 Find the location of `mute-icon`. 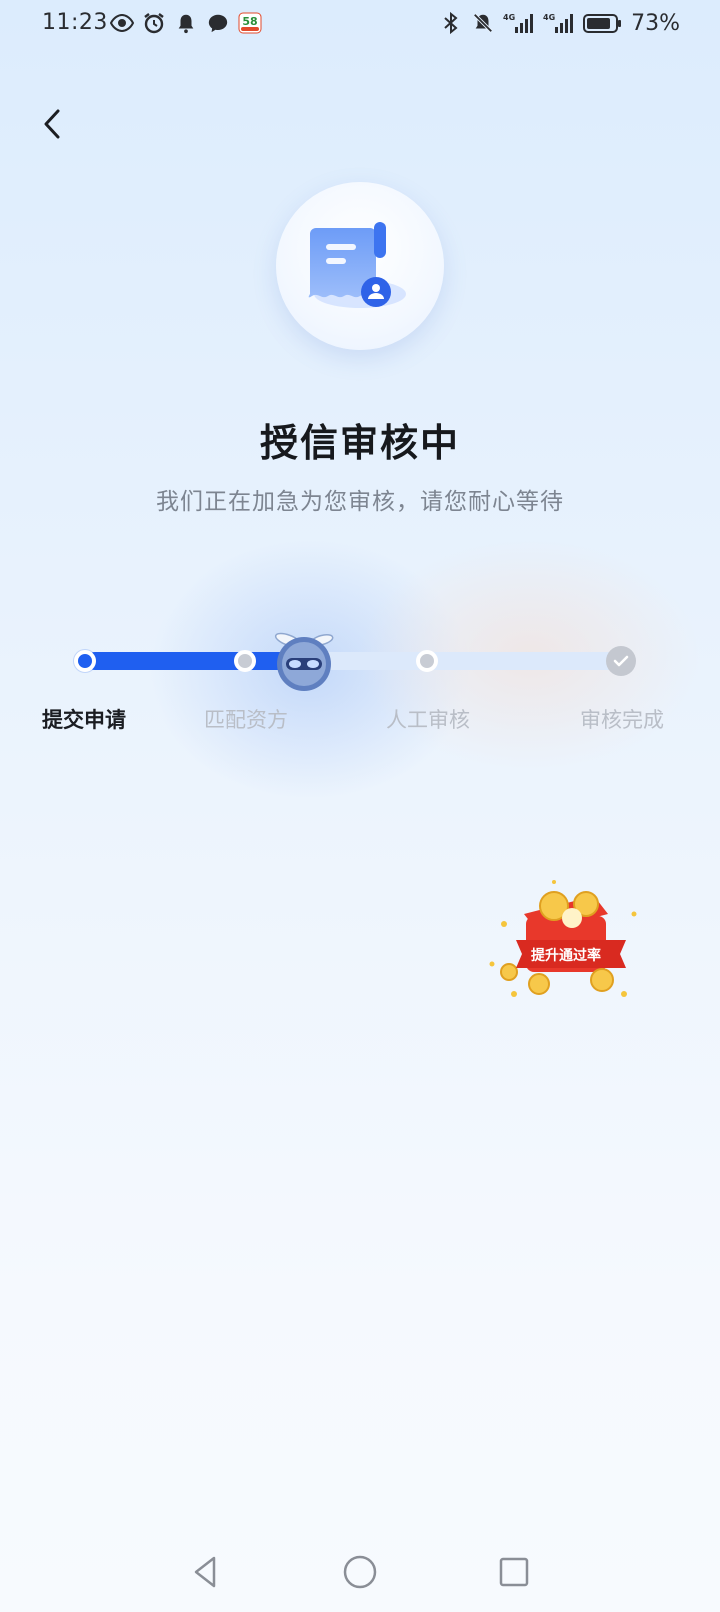

mute-icon is located at coordinates (483, 23).